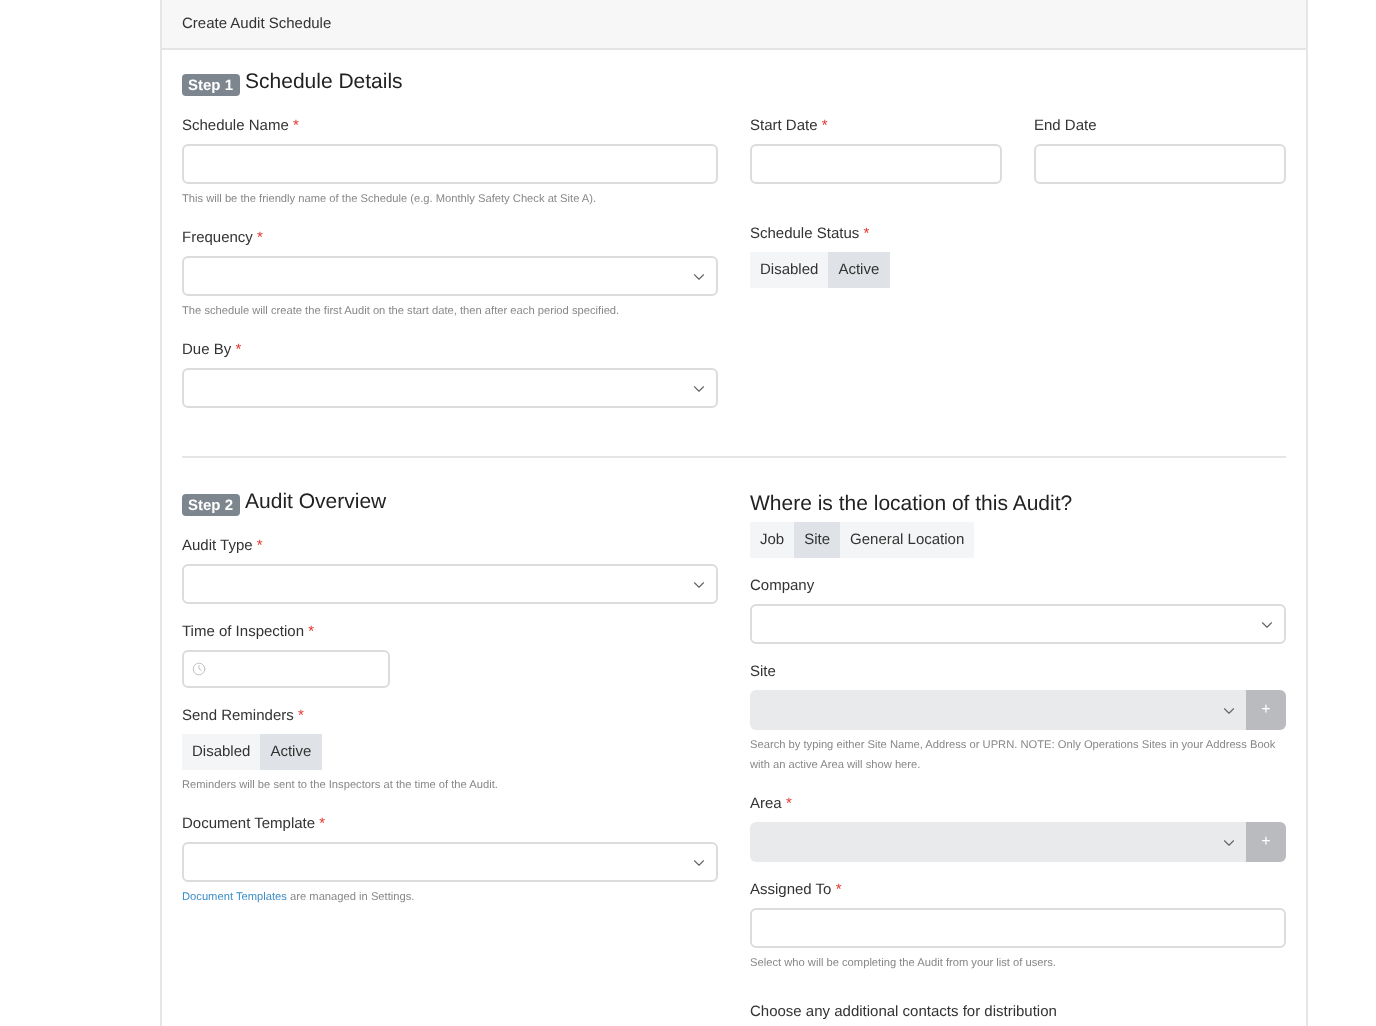 The width and height of the screenshot is (1376, 1026). What do you see at coordinates (286, 669) in the screenshot?
I see `time-field` at bounding box center [286, 669].